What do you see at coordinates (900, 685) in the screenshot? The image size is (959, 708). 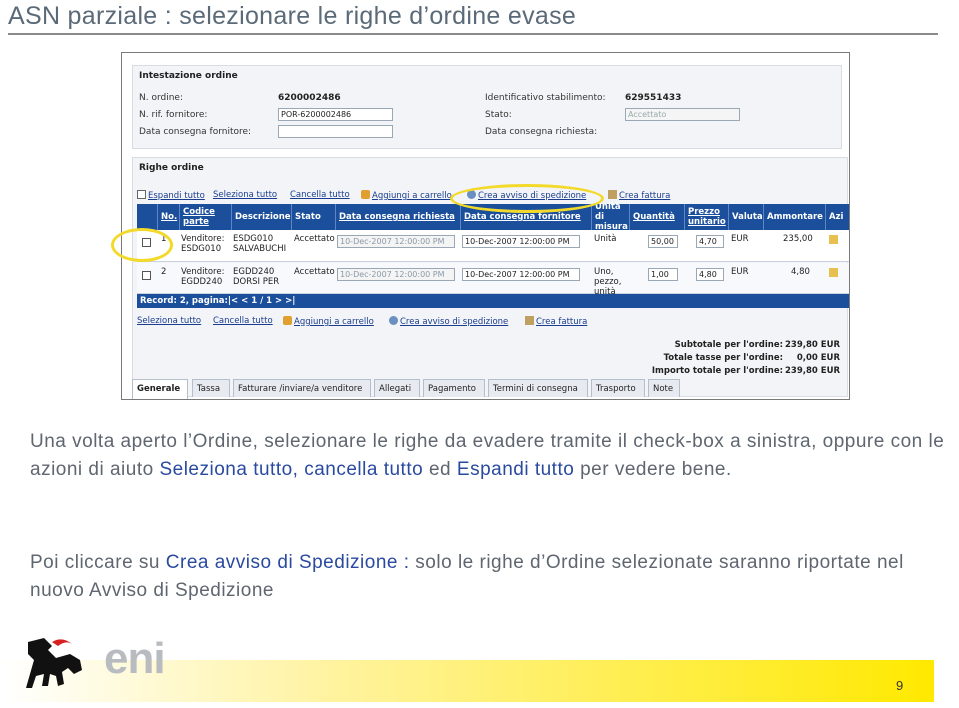 I see `page-number: 9` at bounding box center [900, 685].